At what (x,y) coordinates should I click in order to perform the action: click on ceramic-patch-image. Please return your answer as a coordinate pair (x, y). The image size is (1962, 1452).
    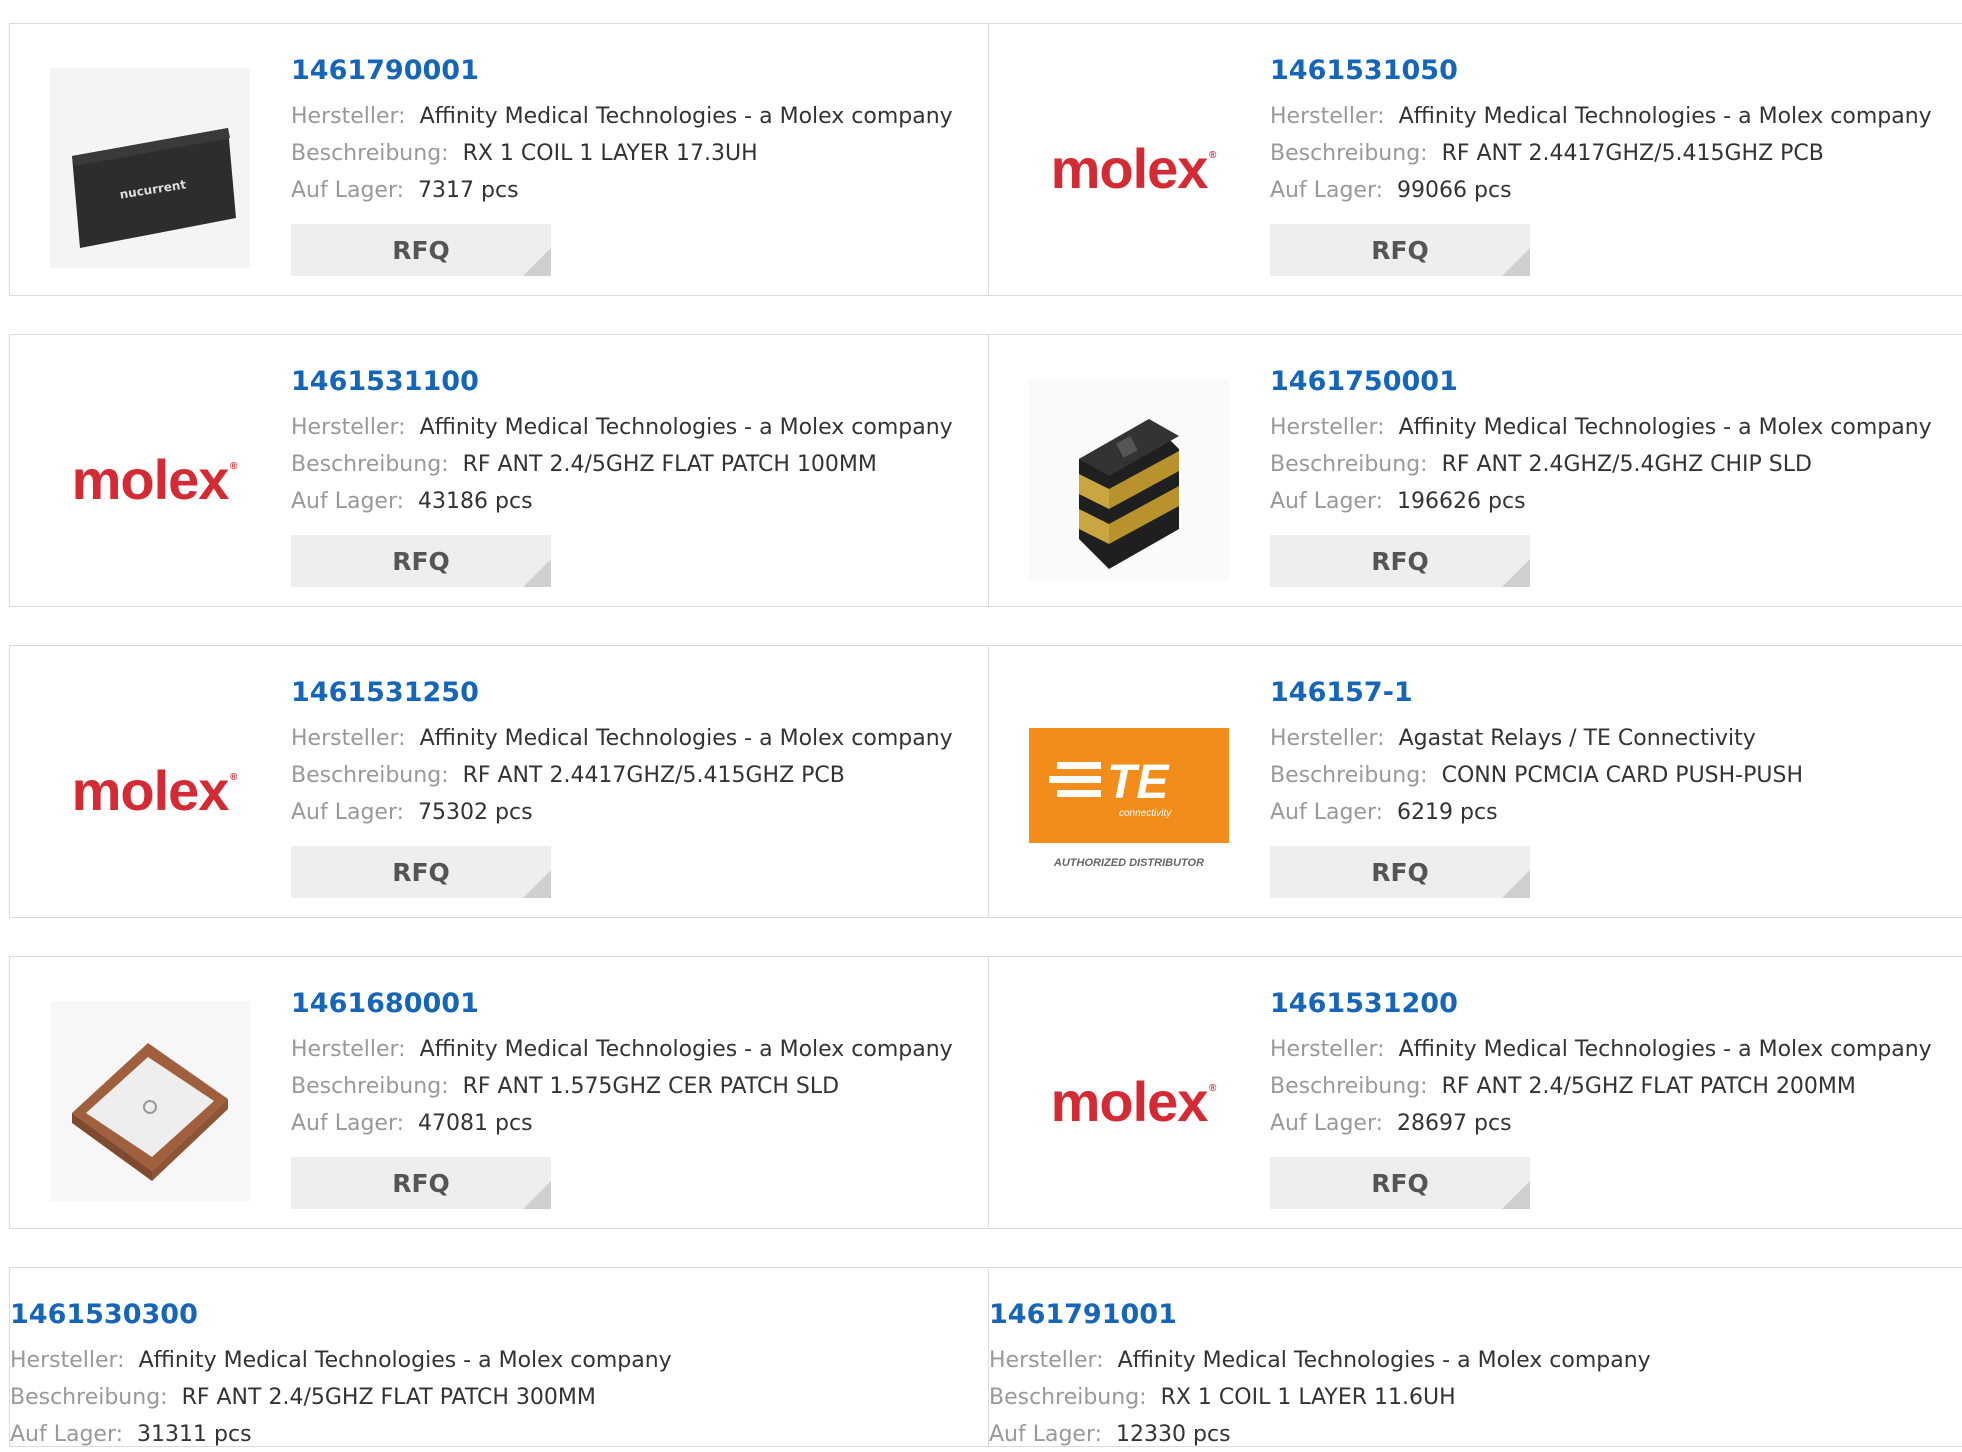
    Looking at the image, I should click on (150, 1101).